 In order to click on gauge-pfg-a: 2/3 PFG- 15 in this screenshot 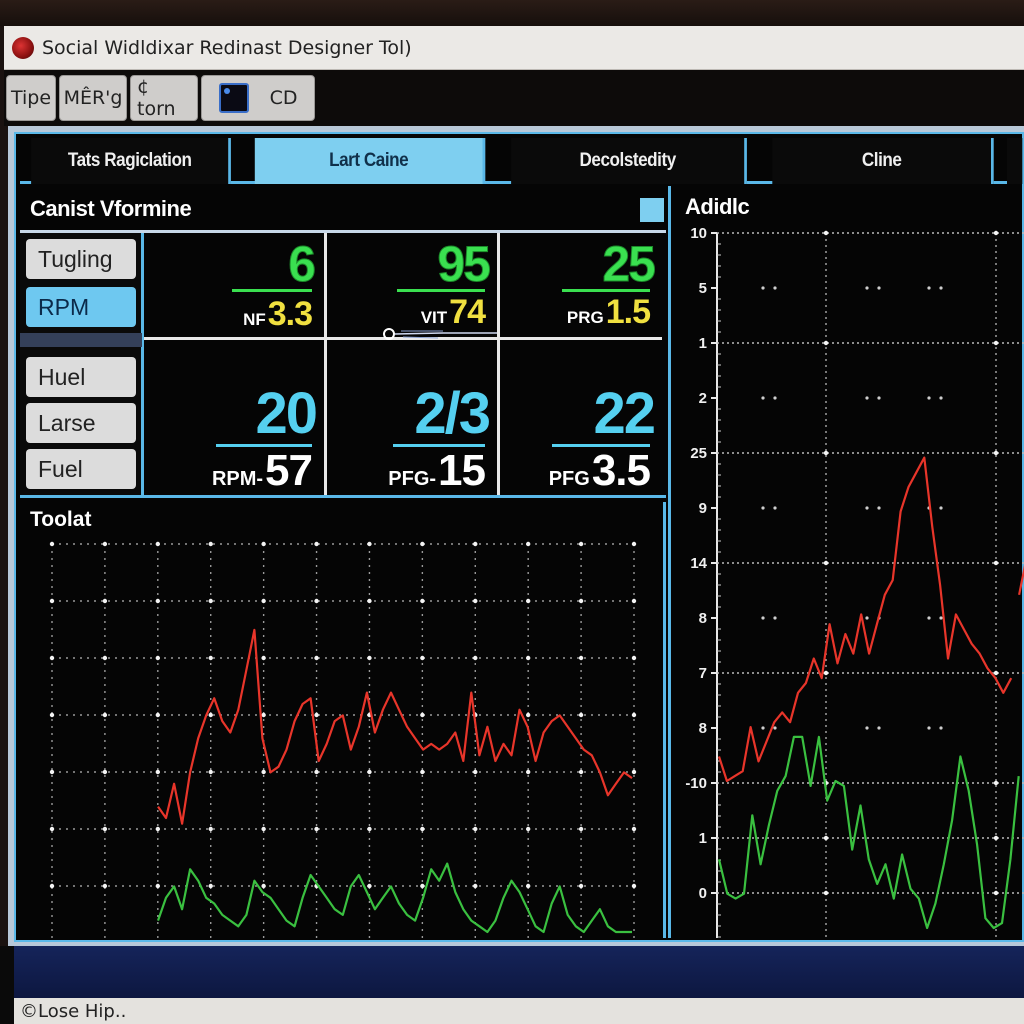, I will do `click(412, 417)`.